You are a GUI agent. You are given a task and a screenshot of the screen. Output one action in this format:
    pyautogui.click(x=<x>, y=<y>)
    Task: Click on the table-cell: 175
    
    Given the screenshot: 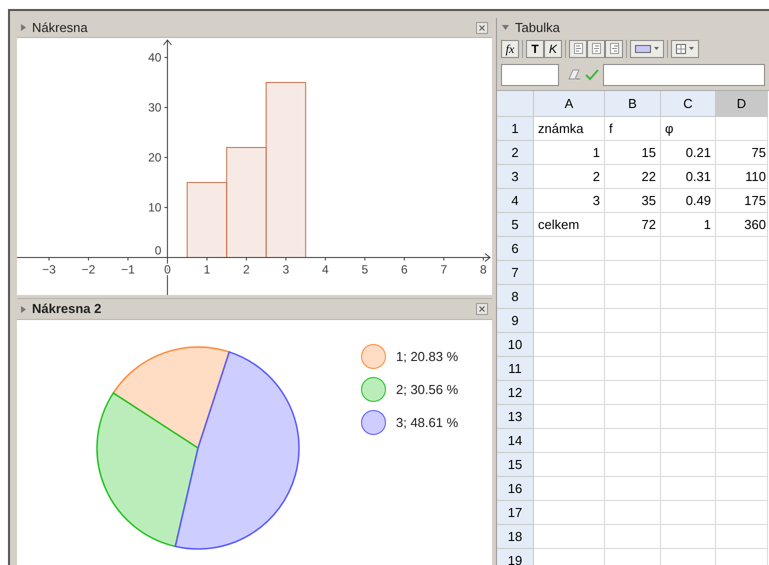 What is the action you would take?
    pyautogui.click(x=742, y=201)
    